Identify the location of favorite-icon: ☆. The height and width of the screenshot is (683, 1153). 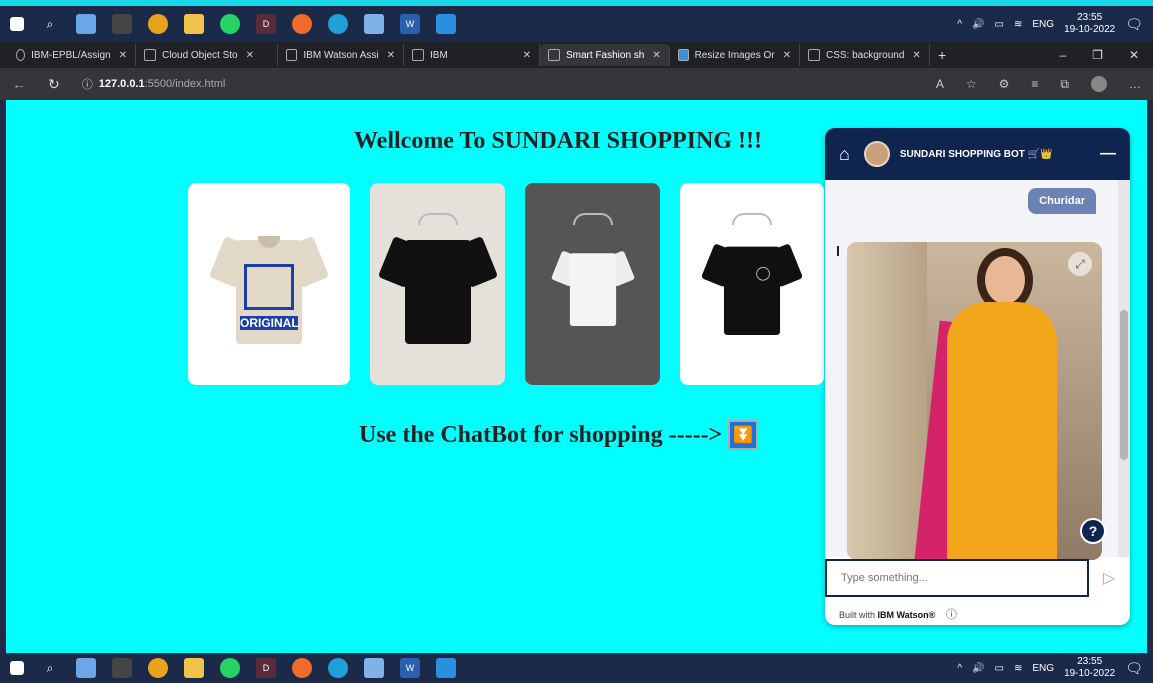
(971, 84).